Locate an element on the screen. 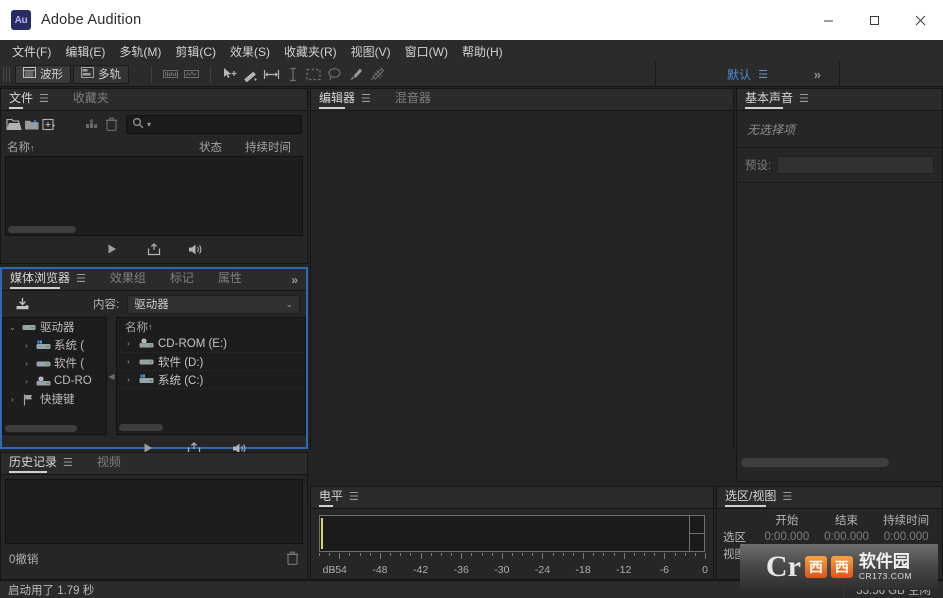 Image resolution: width=943 pixels, height=598 pixels. menu-view: 视图(V) is located at coordinates (371, 51).